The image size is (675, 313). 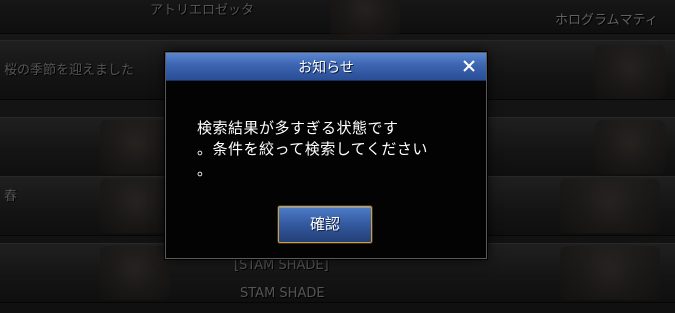 I want to click on close-icon, so click(x=469, y=66).